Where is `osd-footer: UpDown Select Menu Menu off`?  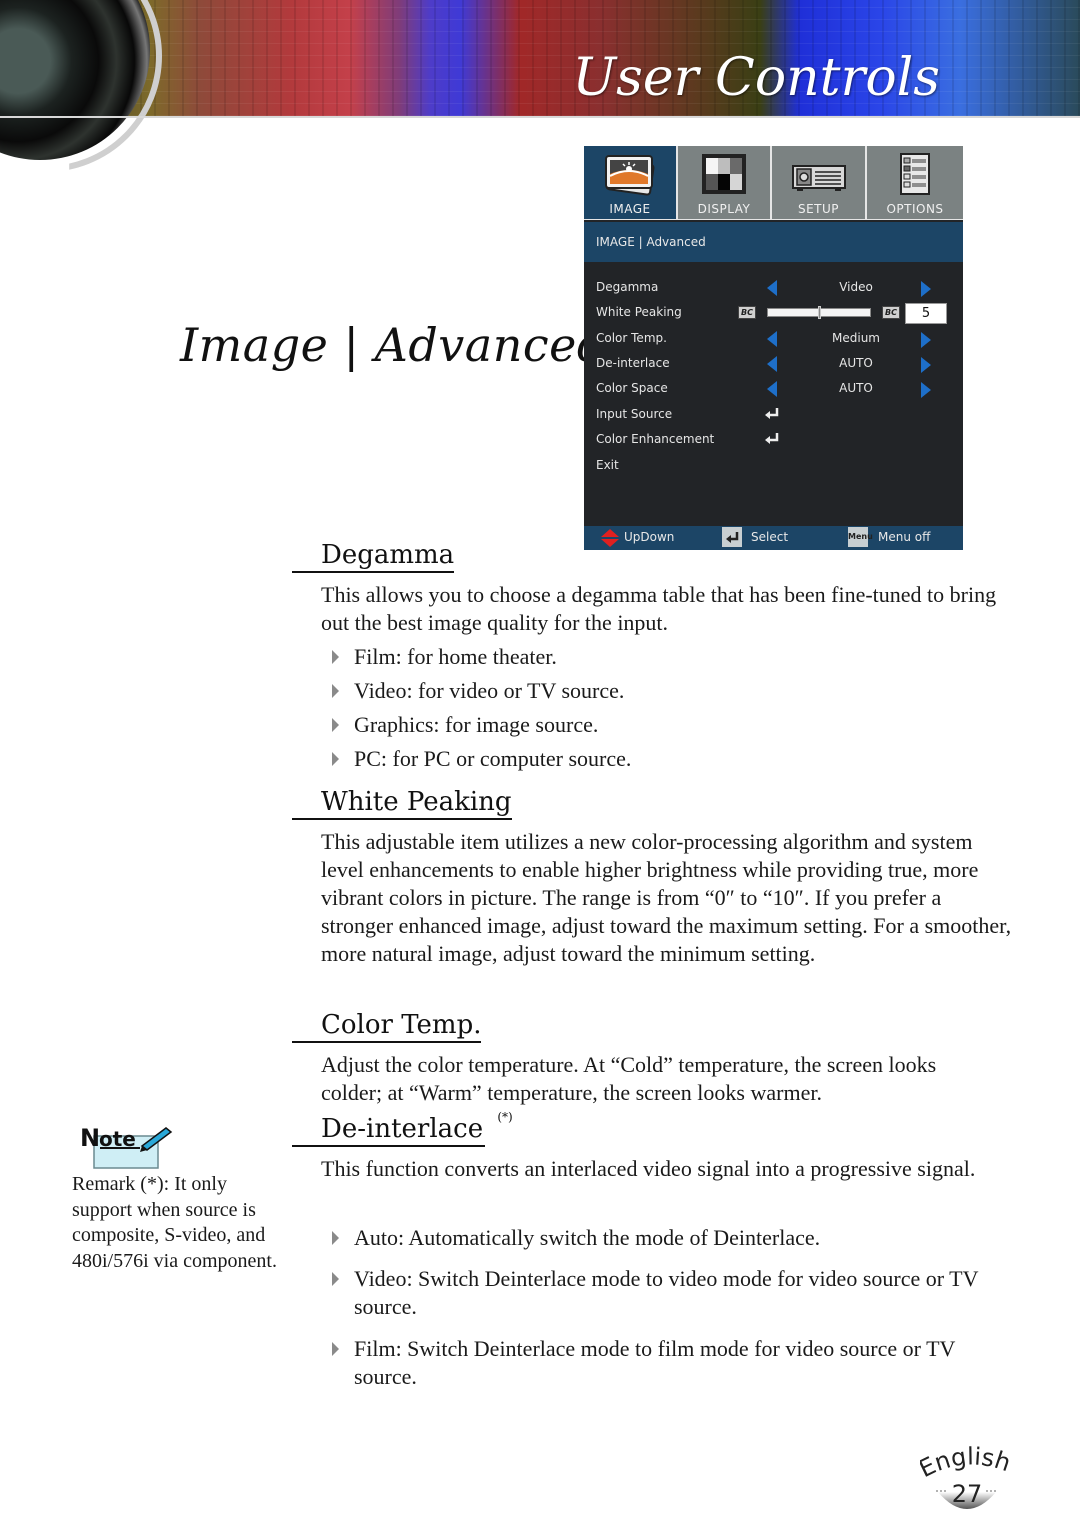 osd-footer: UpDown Select Menu Menu off is located at coordinates (773, 538).